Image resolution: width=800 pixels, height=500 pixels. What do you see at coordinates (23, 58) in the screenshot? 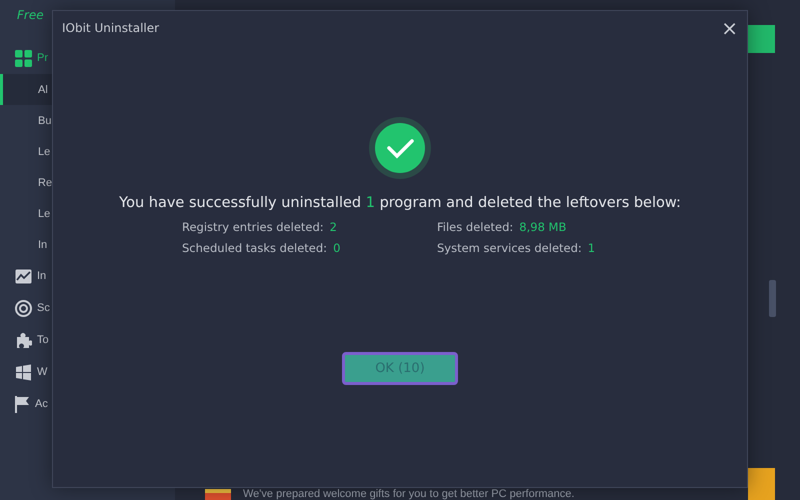
I see `grid-icon` at bounding box center [23, 58].